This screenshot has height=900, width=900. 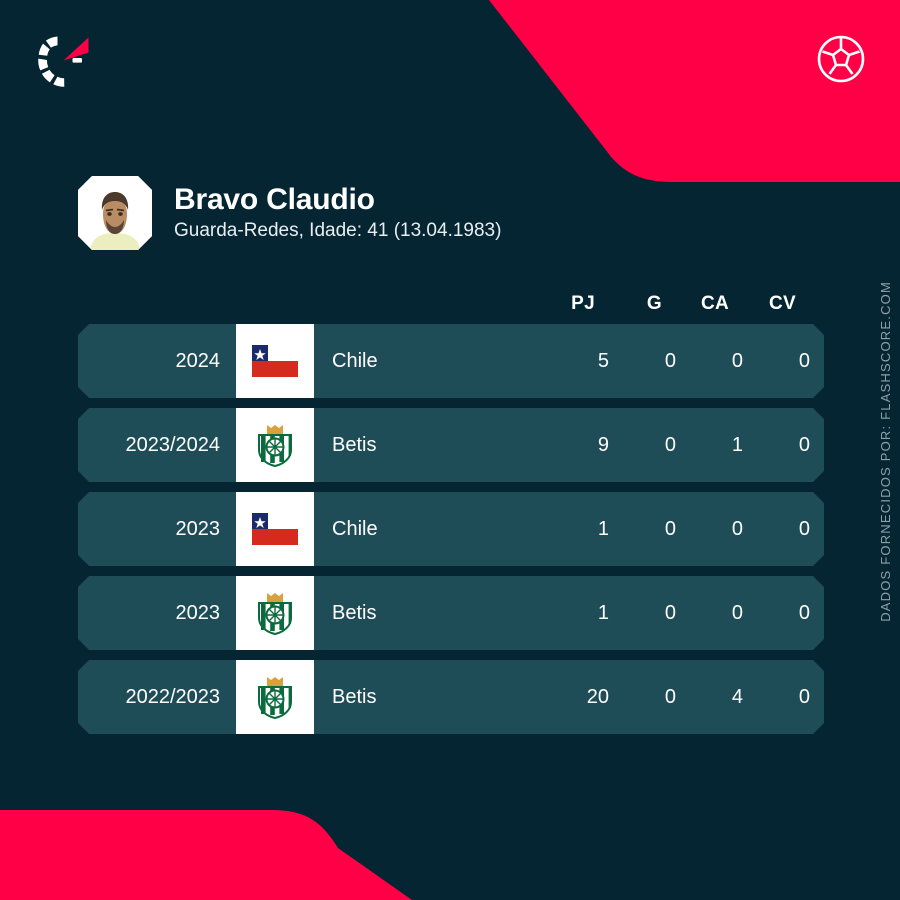 What do you see at coordinates (451, 445) in the screenshot?
I see `table-row: 2023/2024 Betis 9 0 1 0` at bounding box center [451, 445].